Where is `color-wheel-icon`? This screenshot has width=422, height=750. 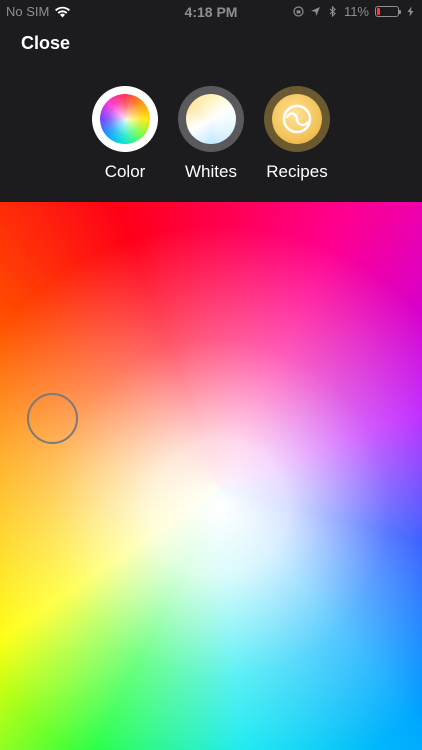 color-wheel-icon is located at coordinates (125, 119).